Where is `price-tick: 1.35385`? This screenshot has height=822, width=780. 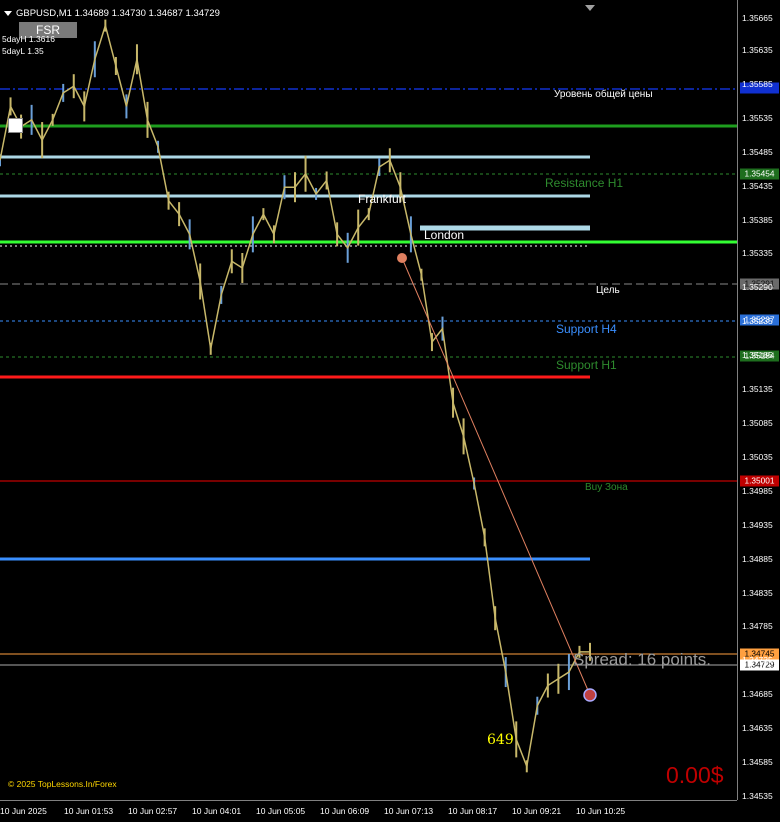 price-tick: 1.35385 is located at coordinates (757, 219).